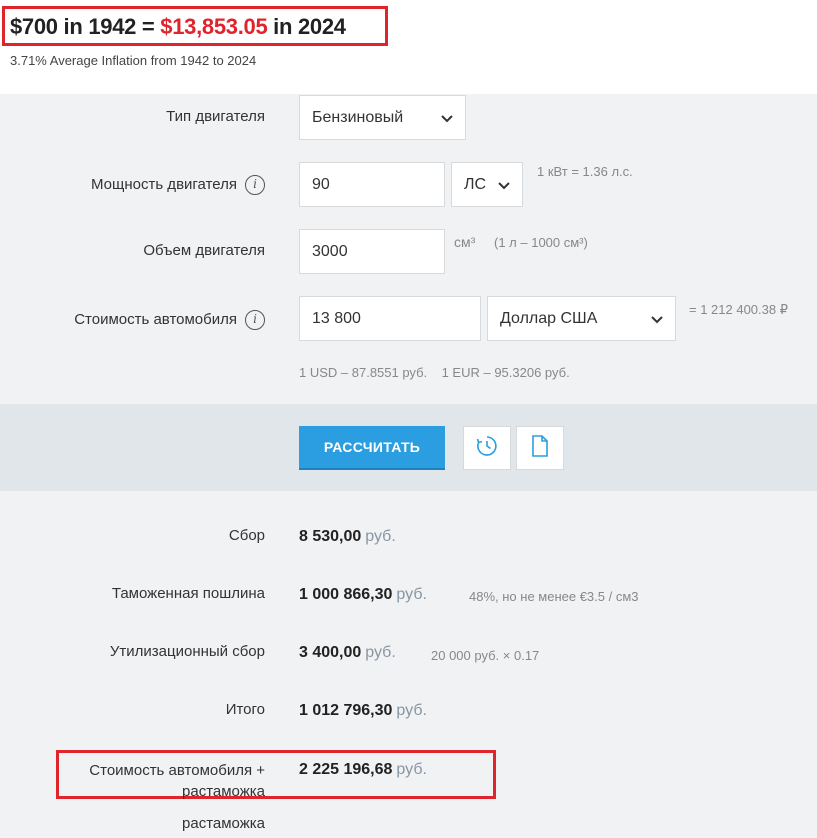  I want to click on customs-duty-label: Таможенная пошлина, so click(188, 593).